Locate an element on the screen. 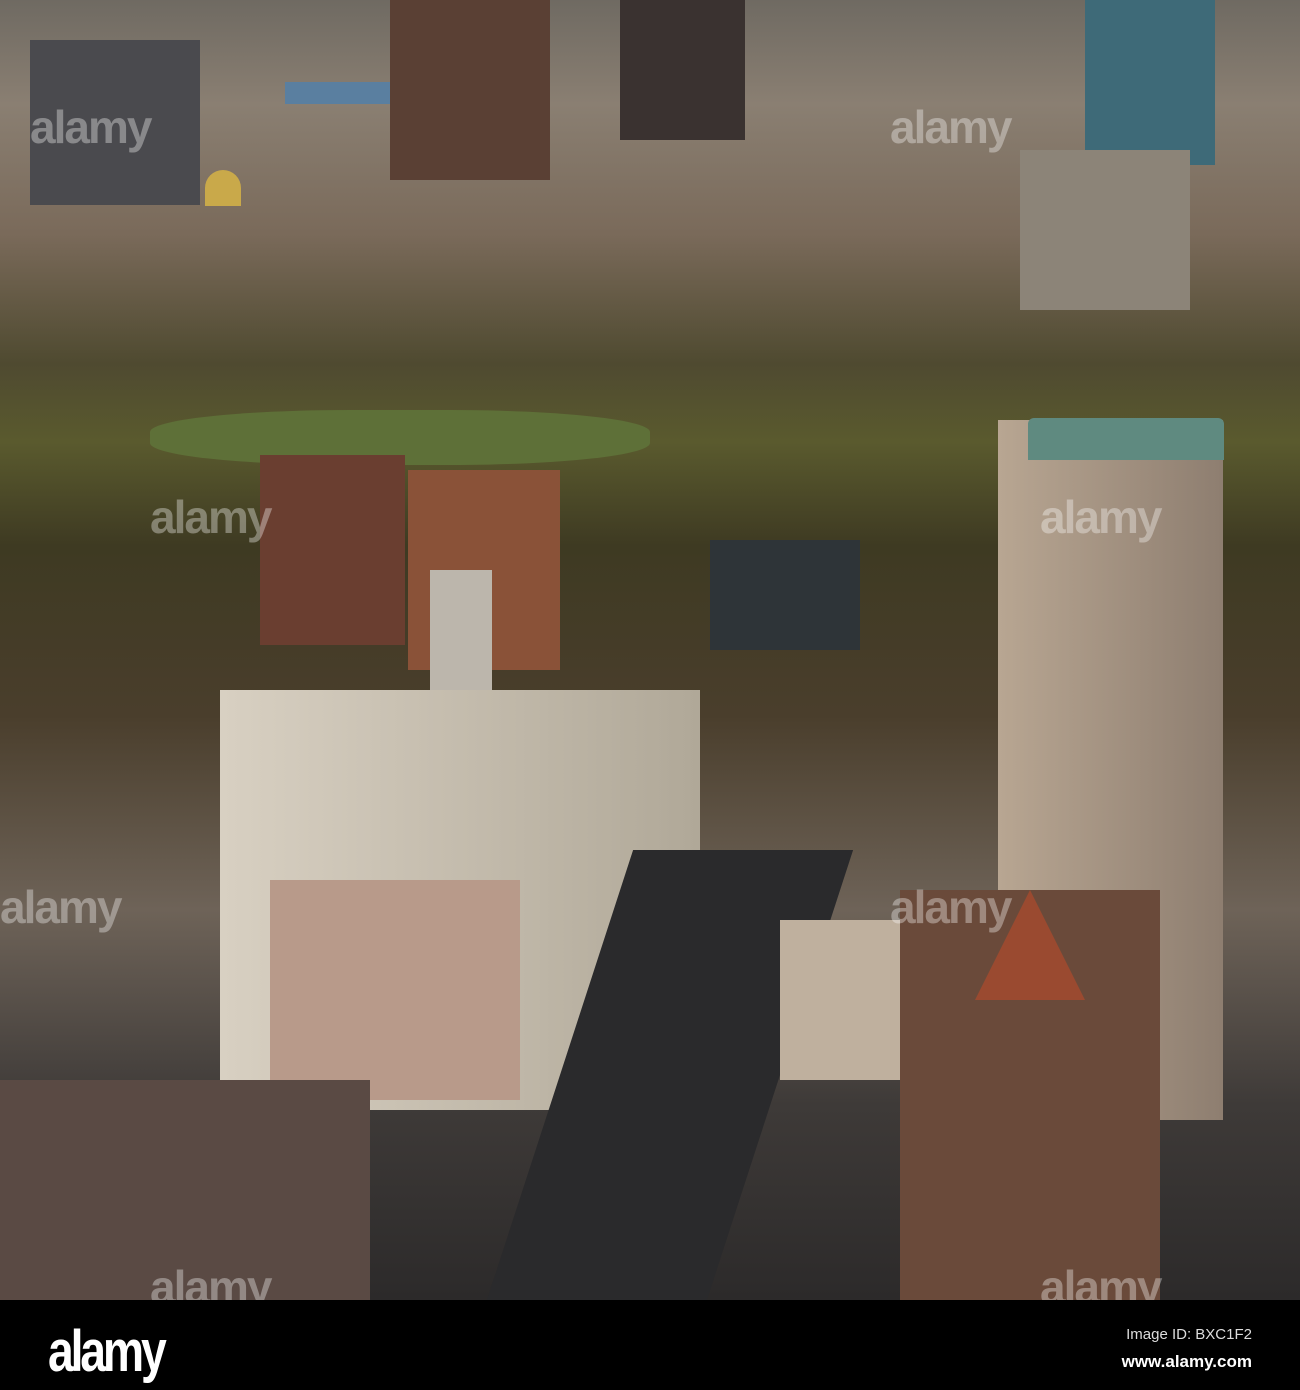  pink-building is located at coordinates (395, 990).